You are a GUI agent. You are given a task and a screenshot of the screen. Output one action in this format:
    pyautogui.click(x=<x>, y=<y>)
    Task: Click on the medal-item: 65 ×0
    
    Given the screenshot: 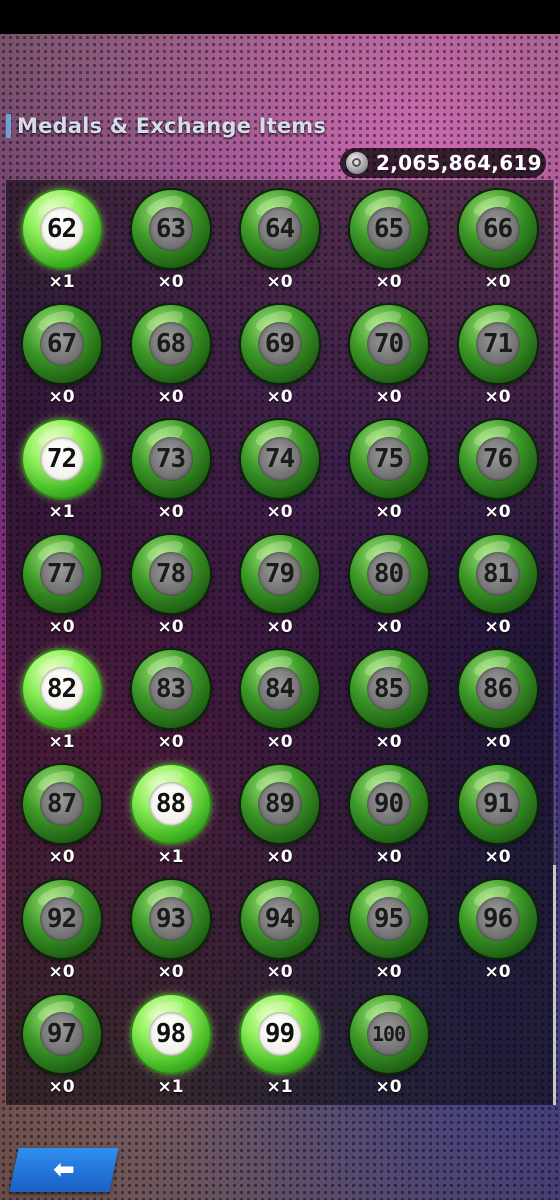 What is the action you would take?
    pyautogui.click(x=388, y=247)
    